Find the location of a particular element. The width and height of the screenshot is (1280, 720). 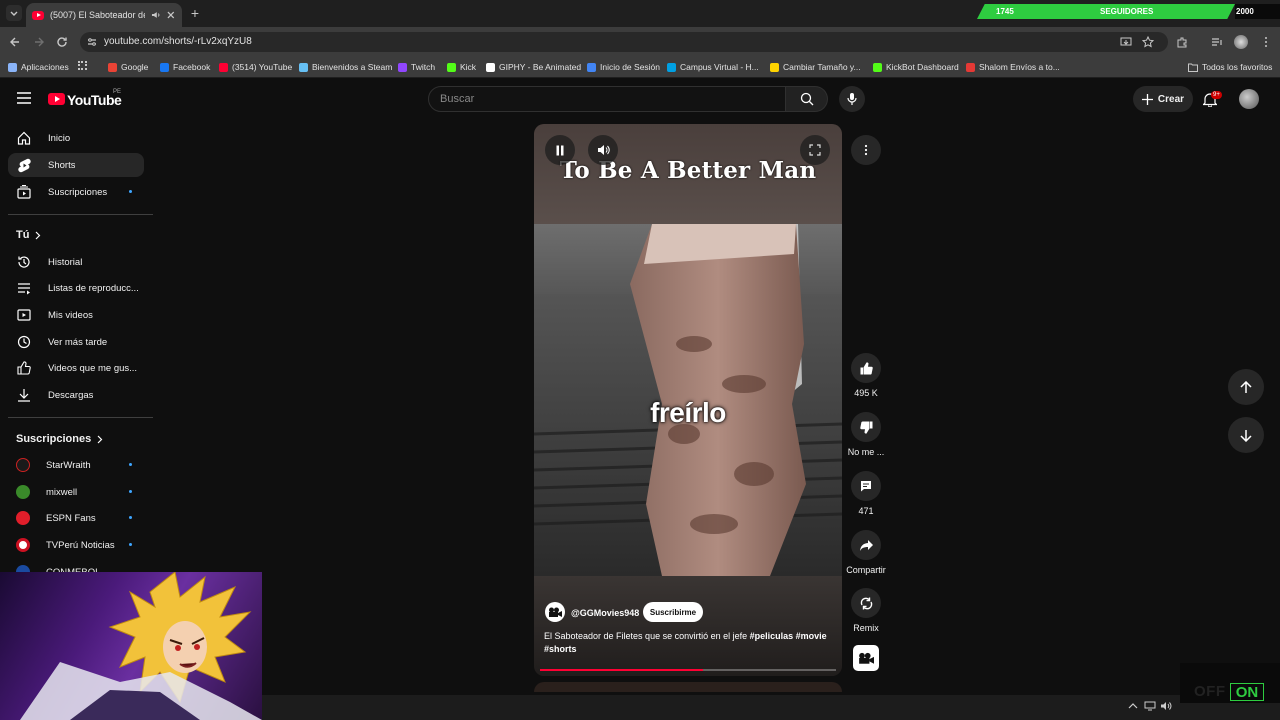

subscription-mixwell: mixwell is located at coordinates (76, 492).